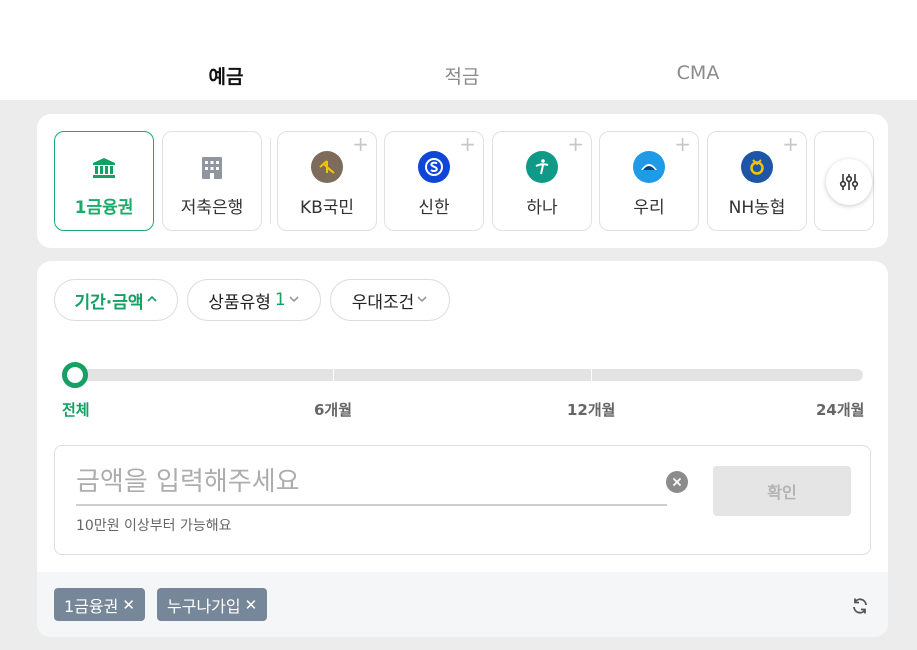 This screenshot has width=917, height=650. I want to click on bank-item-nh: + NH농협, so click(757, 181).